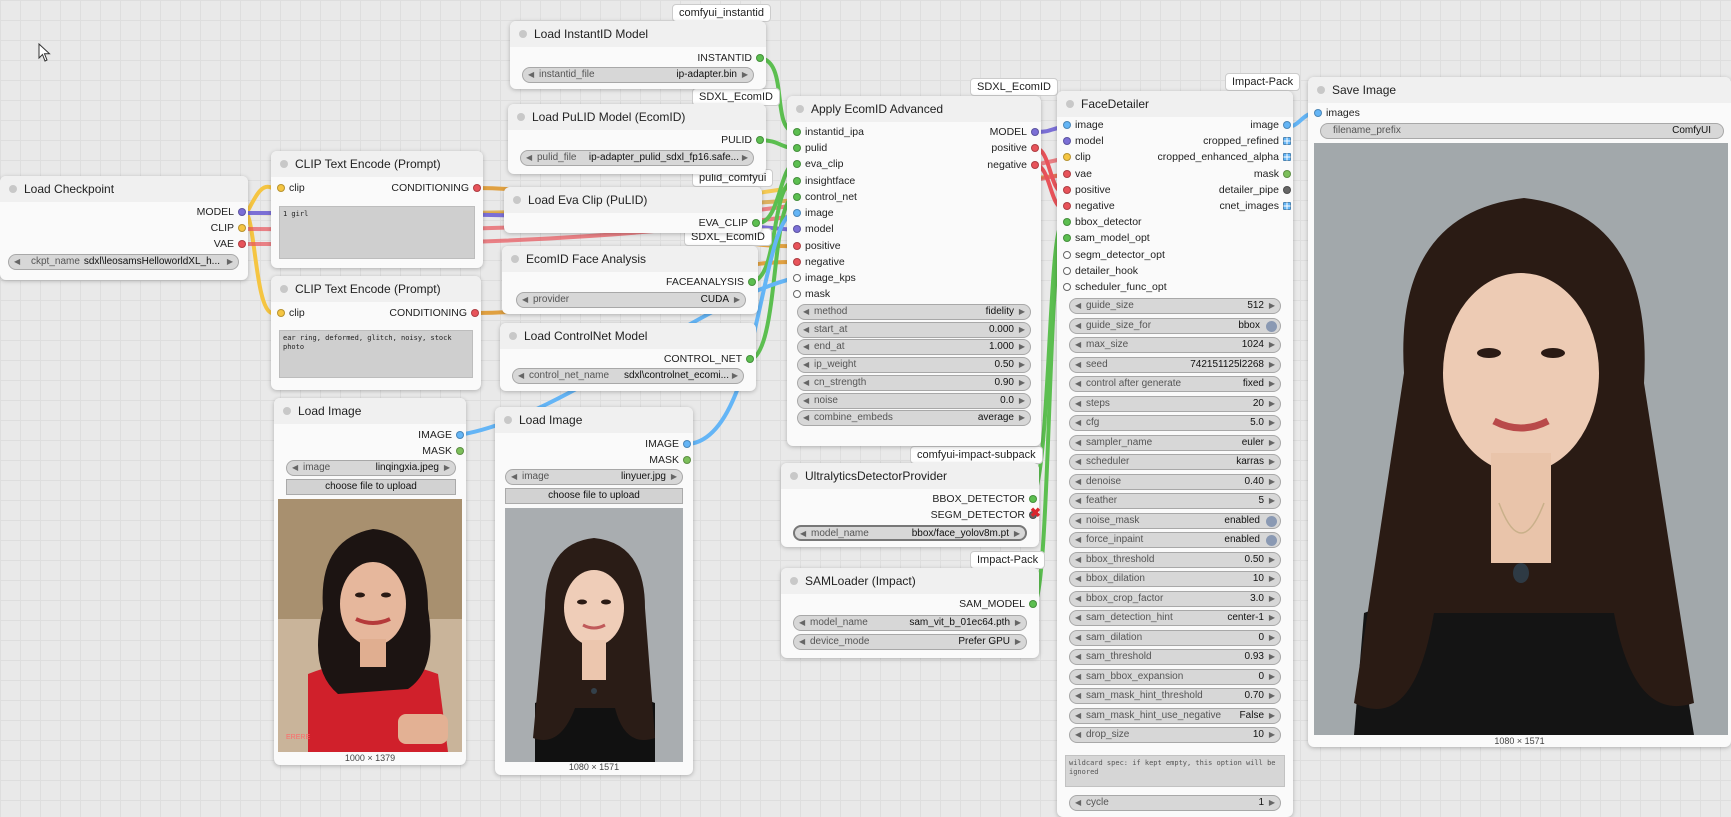  I want to click on widget-sam-dilation: ◀ sam_dilation 0 ▶, so click(1175, 637).